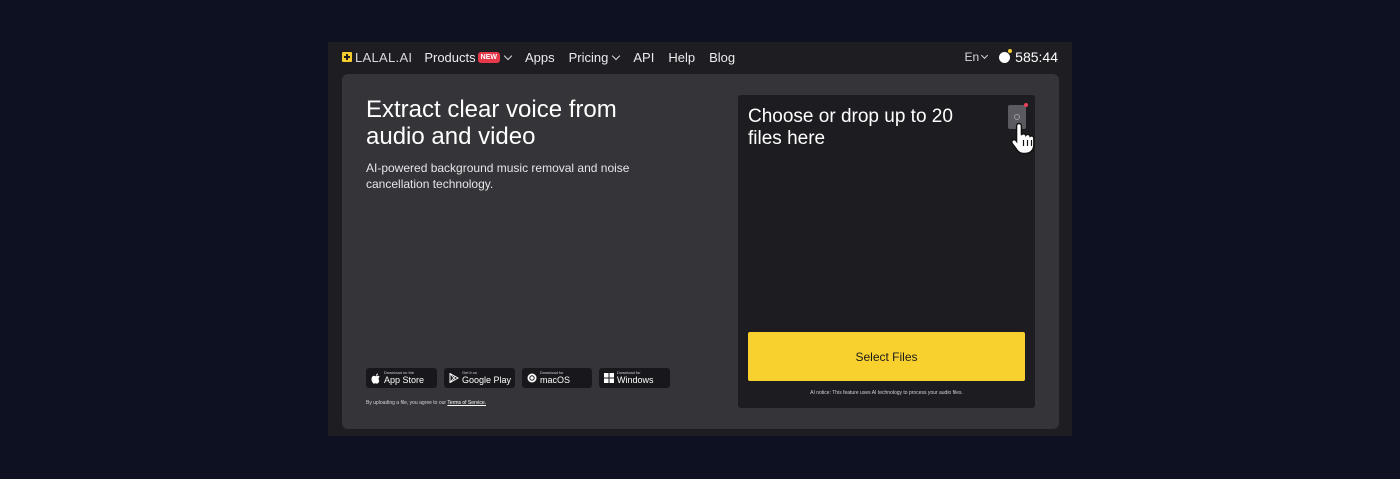 Image resolution: width=1400 pixels, height=479 pixels. I want to click on nav-item-api: API, so click(643, 57).